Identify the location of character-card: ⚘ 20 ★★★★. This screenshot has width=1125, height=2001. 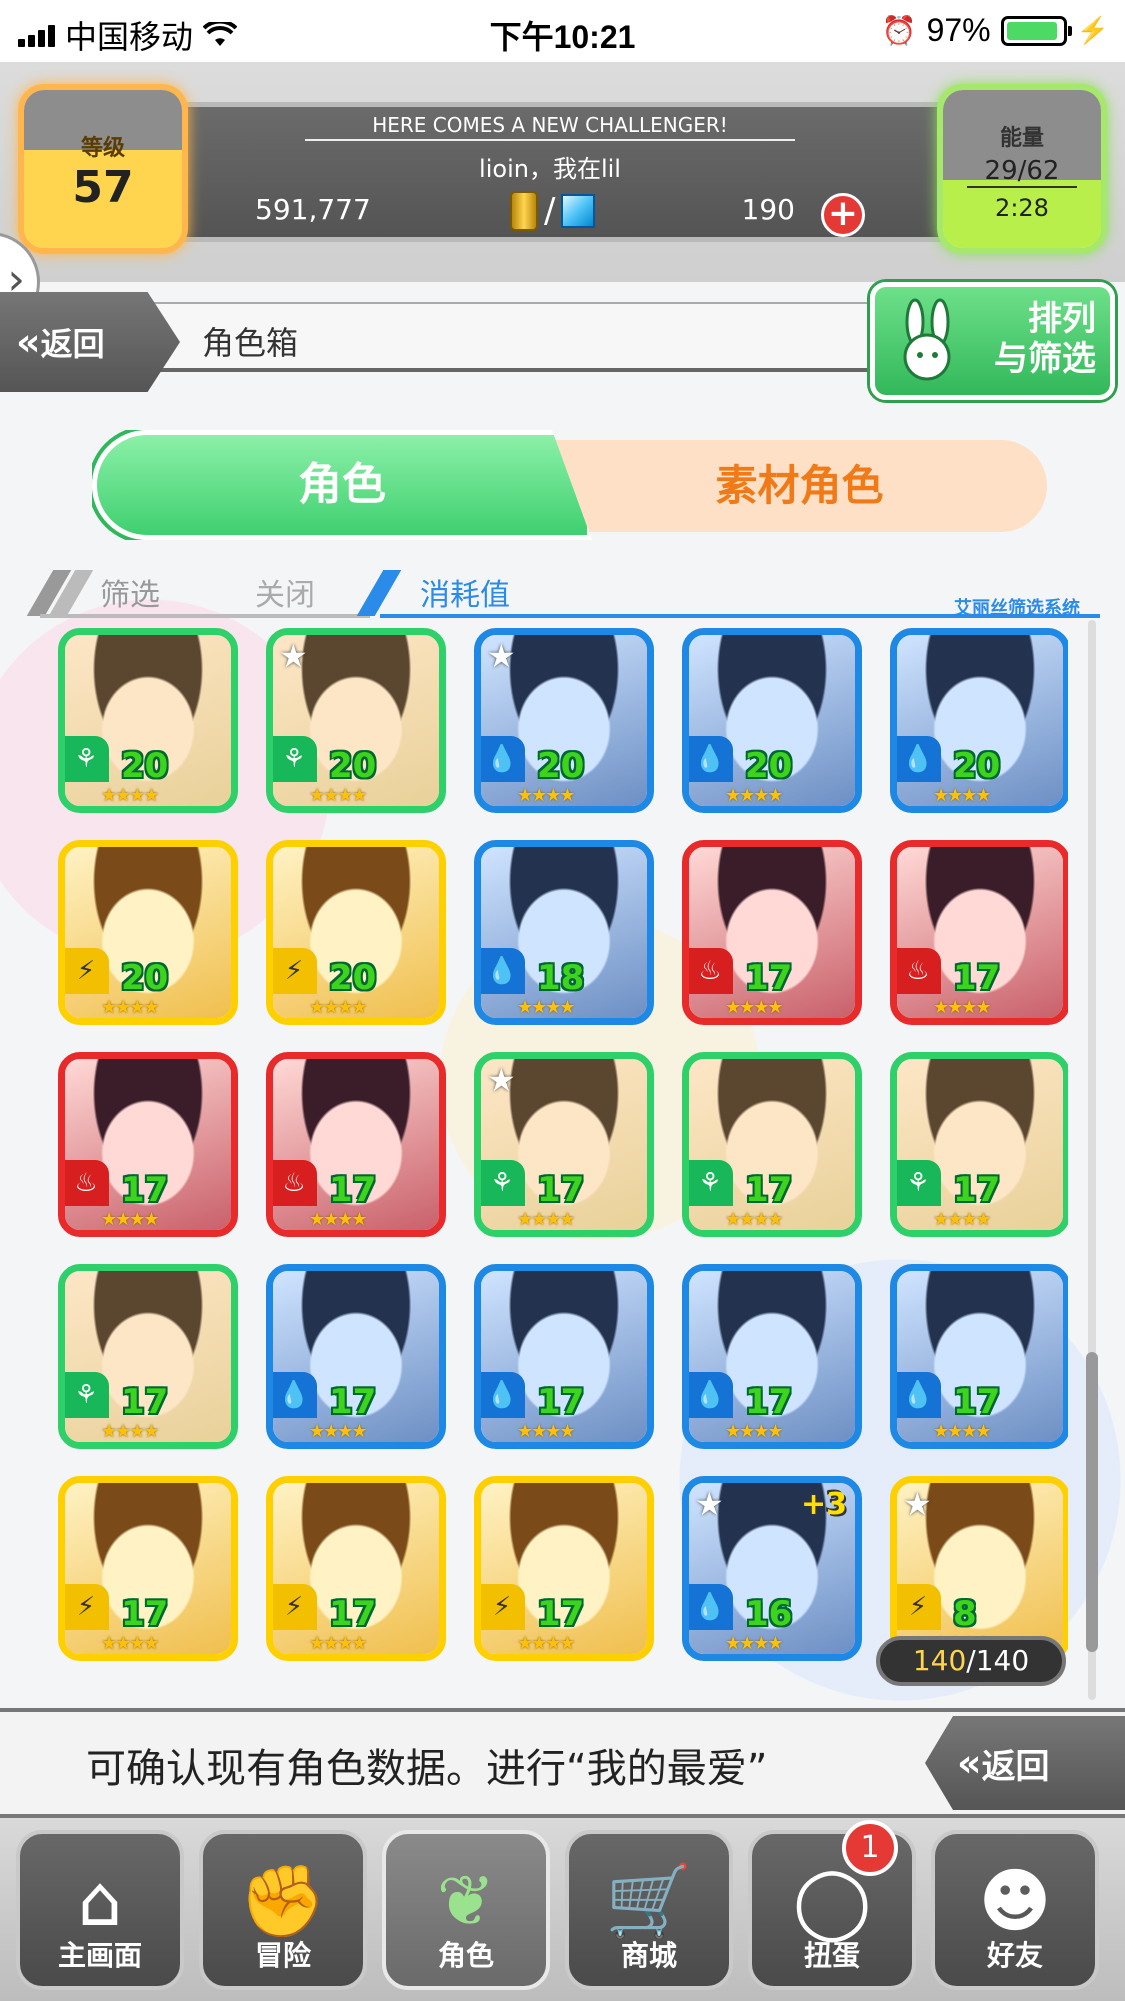
(148, 720).